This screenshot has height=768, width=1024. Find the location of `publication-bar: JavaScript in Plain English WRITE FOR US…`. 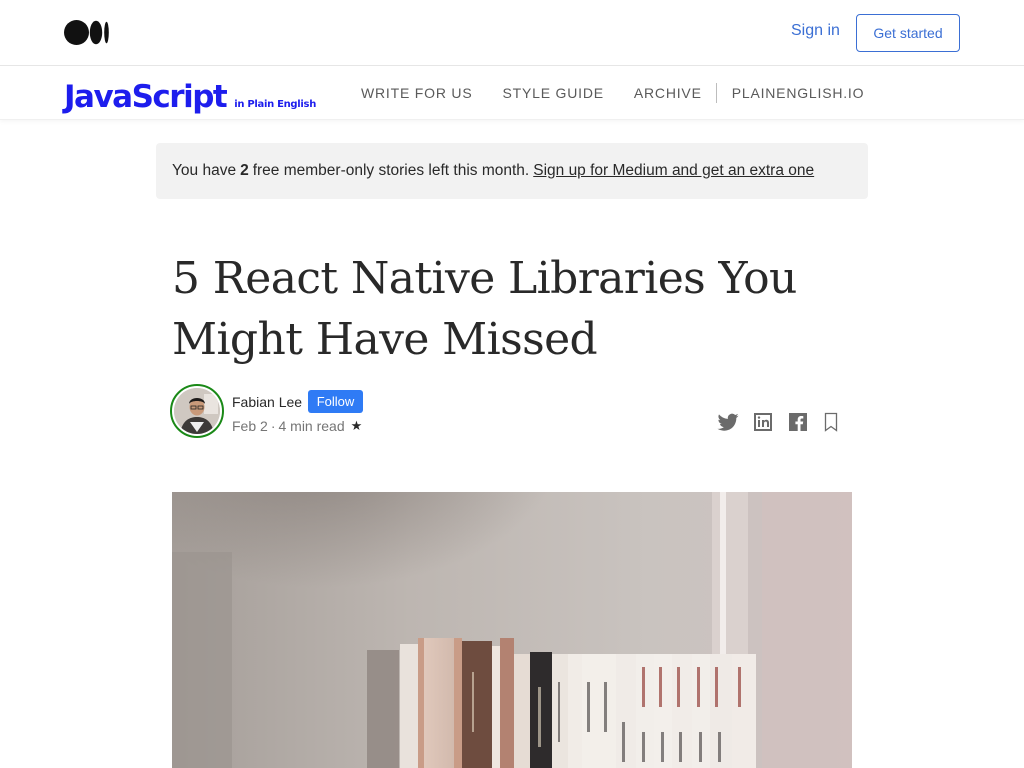

publication-bar: JavaScript in Plain English WRITE FOR US… is located at coordinates (512, 93).